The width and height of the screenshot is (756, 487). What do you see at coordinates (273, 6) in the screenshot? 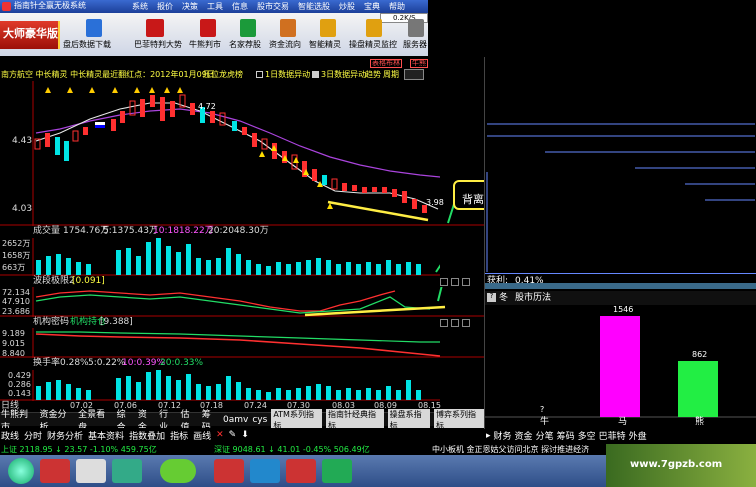
I see `menu-item: 股市交易` at bounding box center [273, 6].